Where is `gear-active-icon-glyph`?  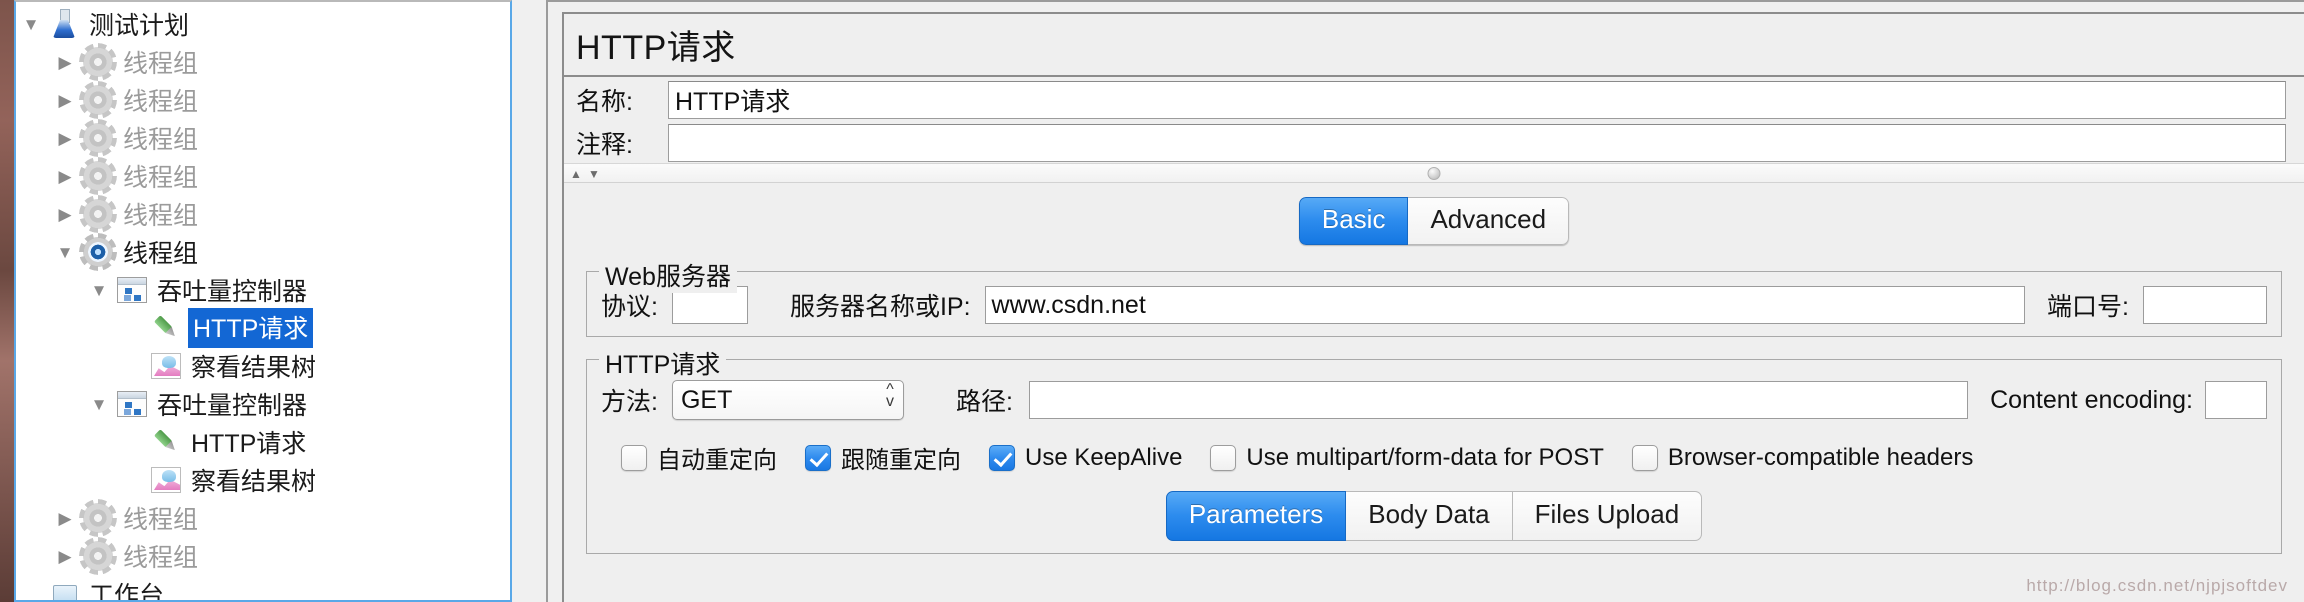 gear-active-icon-glyph is located at coordinates (98, 252).